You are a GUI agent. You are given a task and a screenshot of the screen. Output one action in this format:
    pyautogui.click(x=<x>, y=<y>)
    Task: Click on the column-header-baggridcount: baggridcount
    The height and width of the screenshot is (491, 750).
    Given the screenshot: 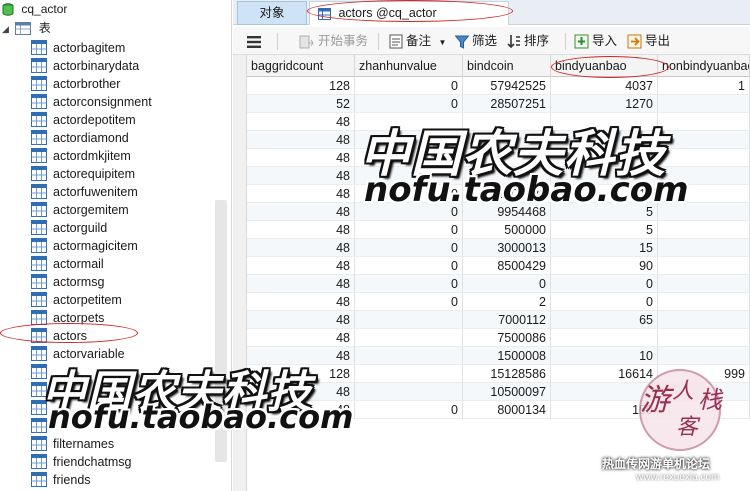 What is the action you would take?
    pyautogui.click(x=301, y=66)
    